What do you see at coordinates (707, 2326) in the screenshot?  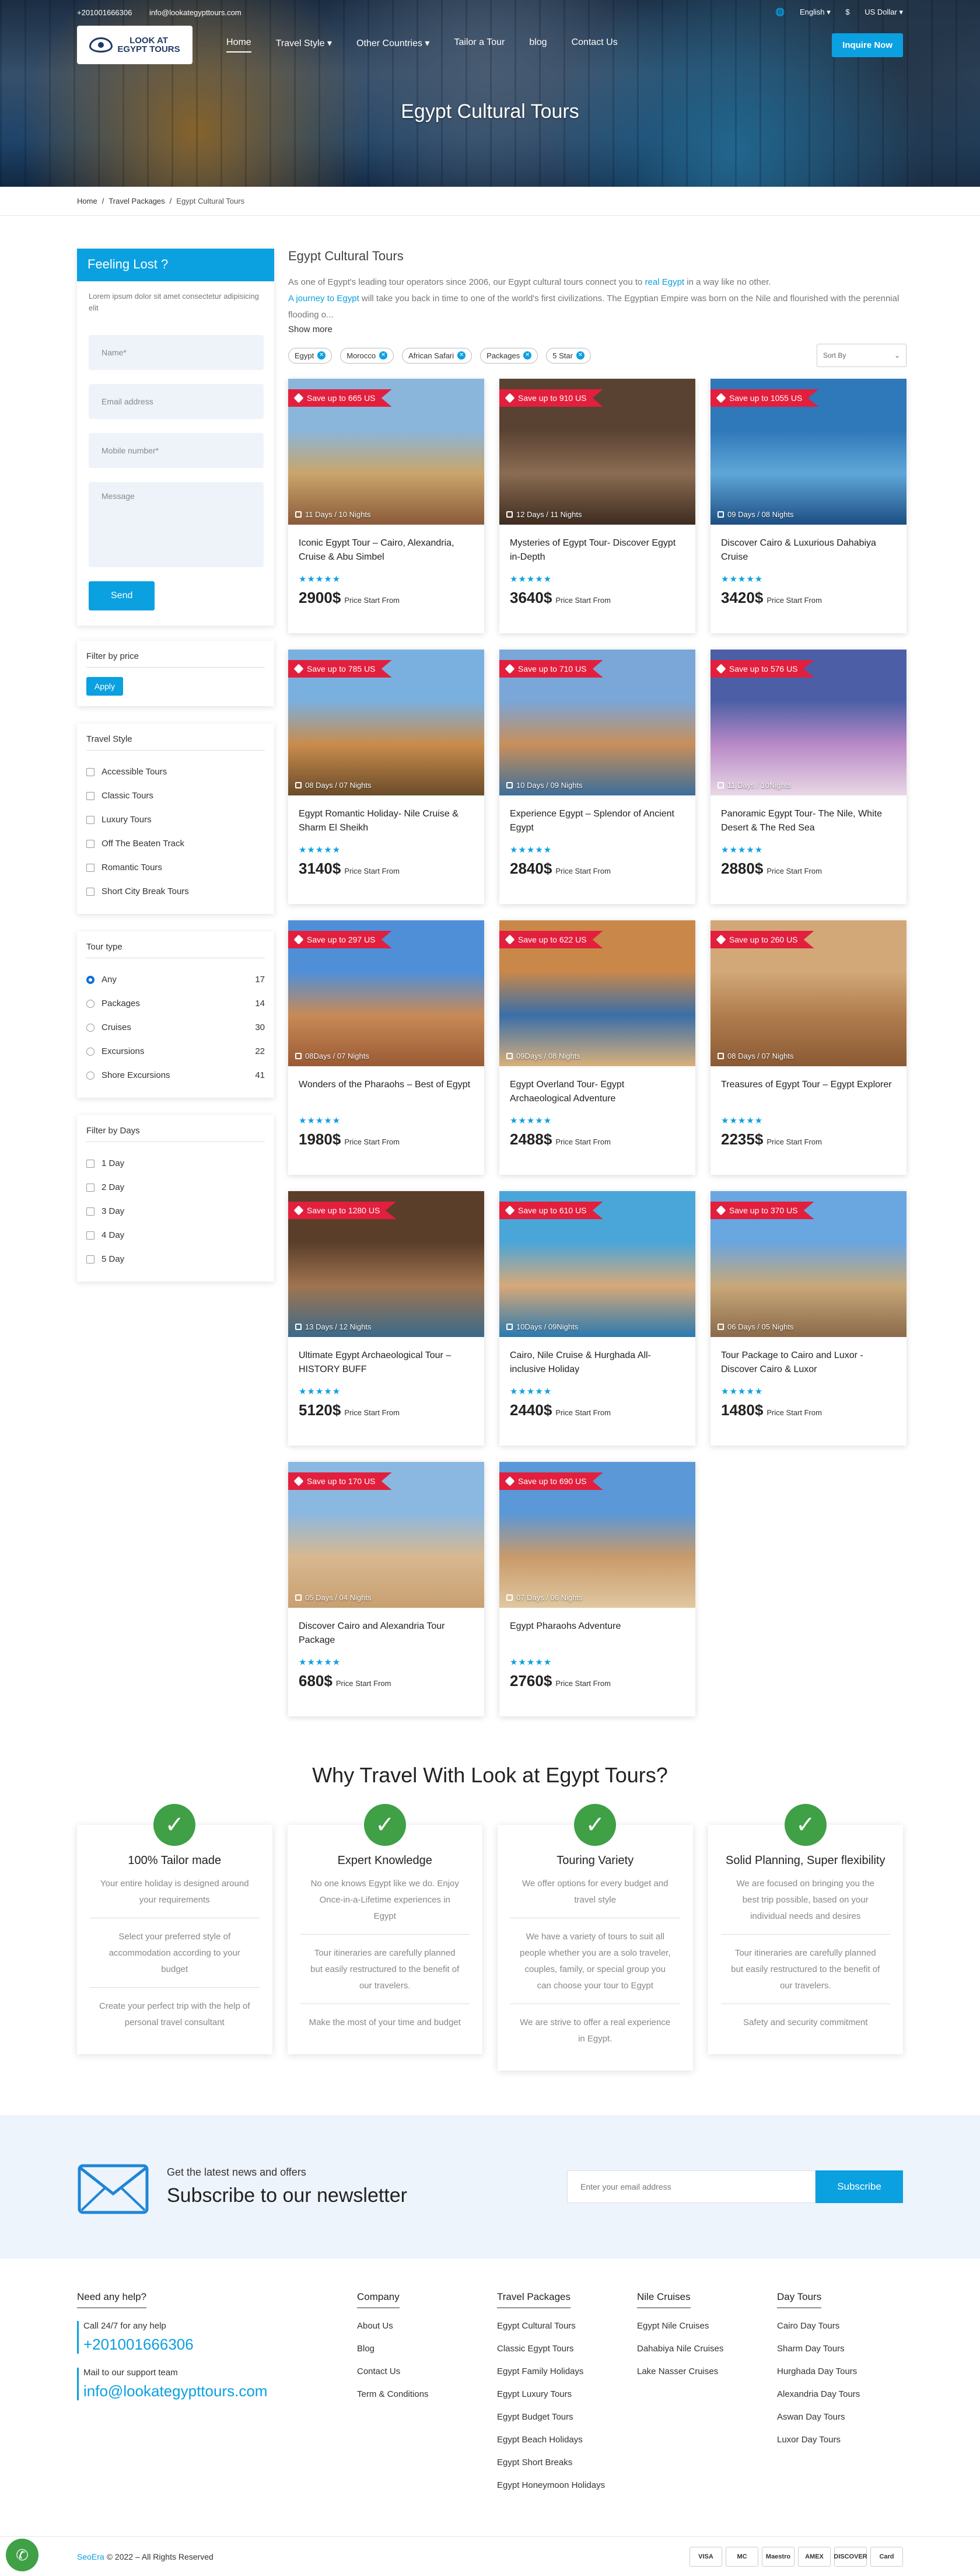 I see `footer-link: Egypt Nile Cruises` at bounding box center [707, 2326].